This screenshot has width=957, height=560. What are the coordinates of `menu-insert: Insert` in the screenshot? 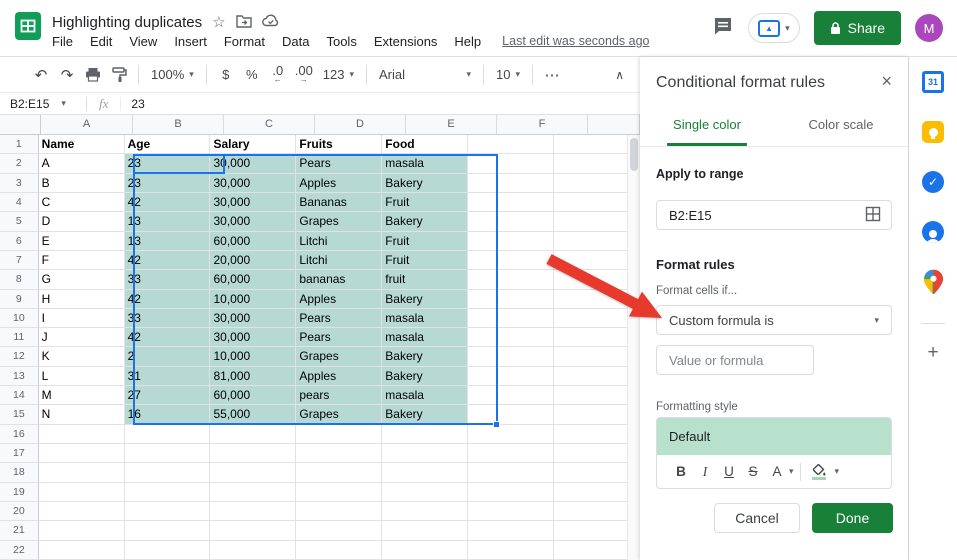 It's located at (190, 41).